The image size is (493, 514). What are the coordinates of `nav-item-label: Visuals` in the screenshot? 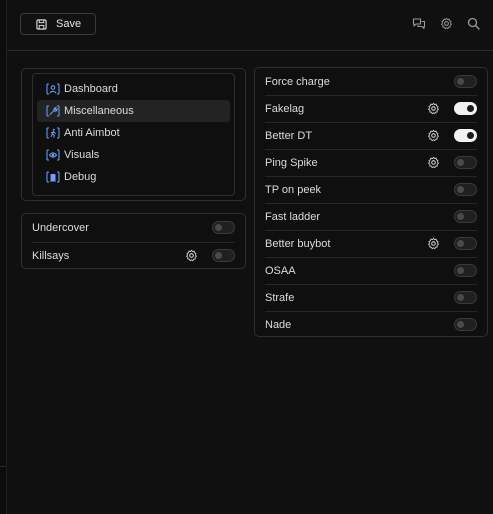 It's located at (82, 155).